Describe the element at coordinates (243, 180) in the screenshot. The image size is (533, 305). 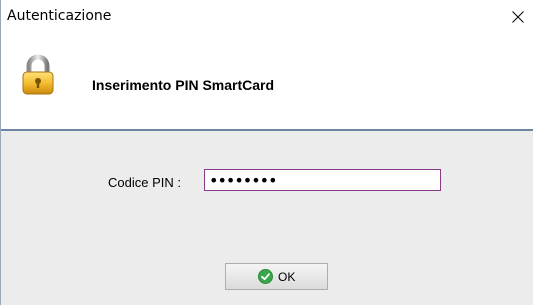
I see `pin-masked-value: ••••••••` at that location.